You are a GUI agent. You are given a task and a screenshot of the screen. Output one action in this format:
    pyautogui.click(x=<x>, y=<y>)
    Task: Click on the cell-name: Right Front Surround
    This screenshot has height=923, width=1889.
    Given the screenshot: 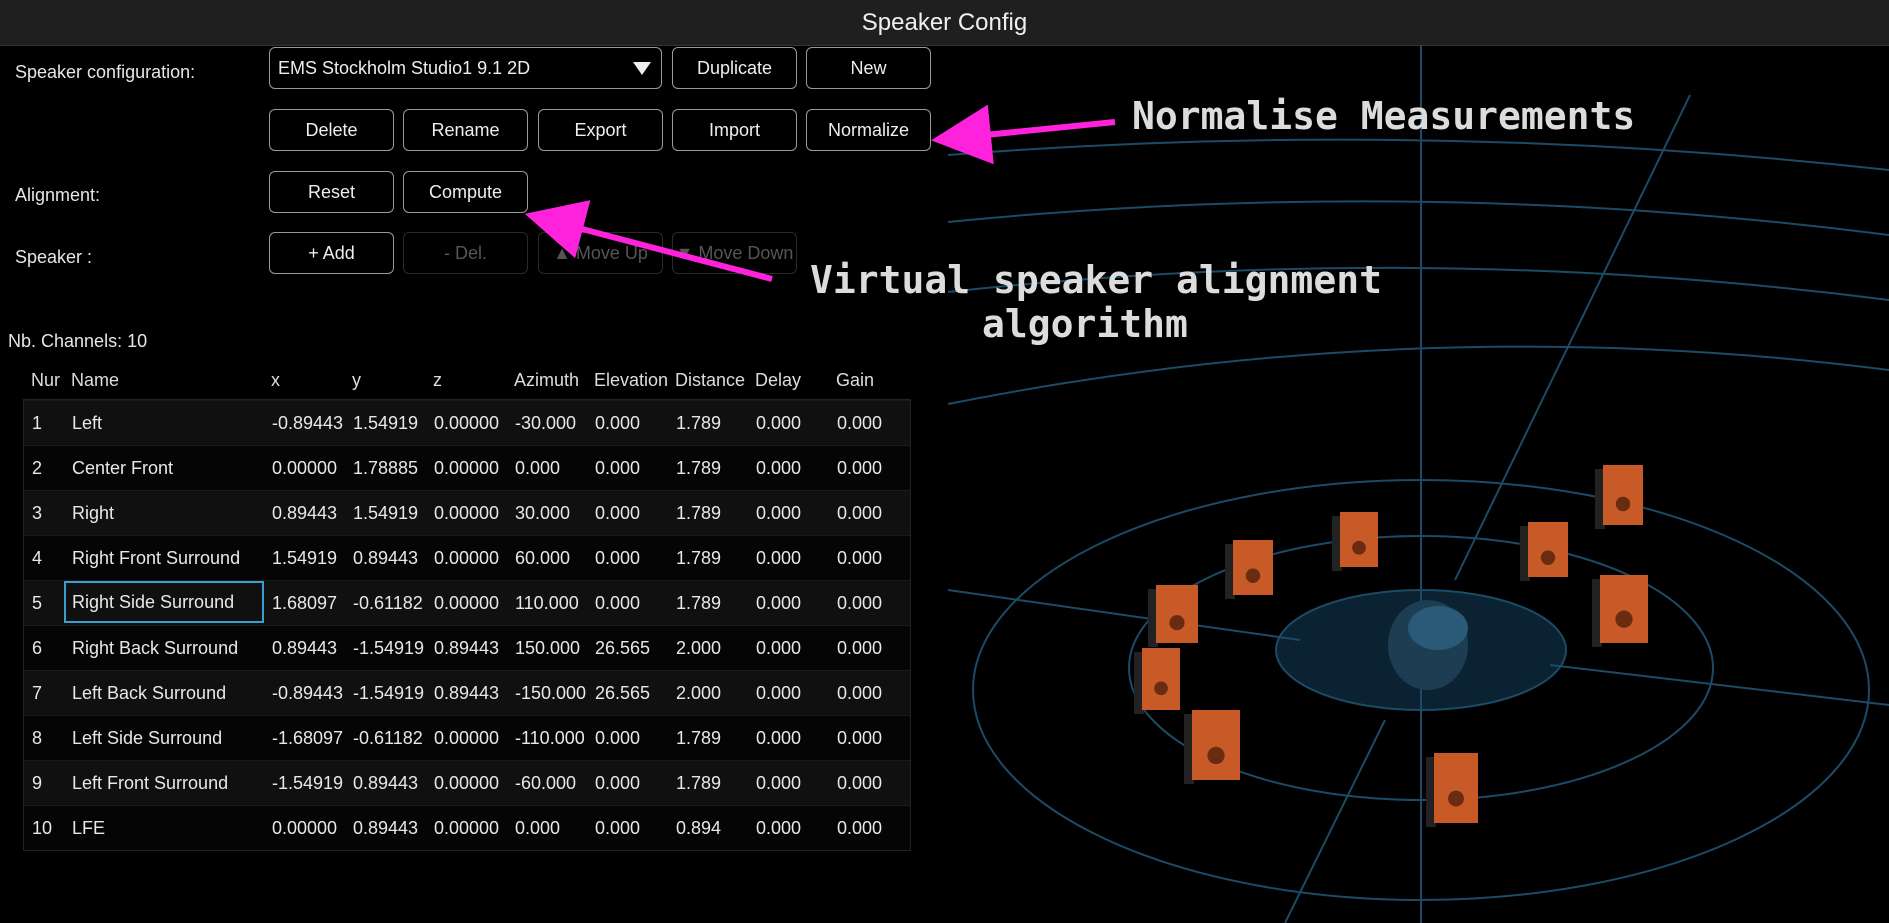 What is the action you would take?
    pyautogui.click(x=156, y=558)
    